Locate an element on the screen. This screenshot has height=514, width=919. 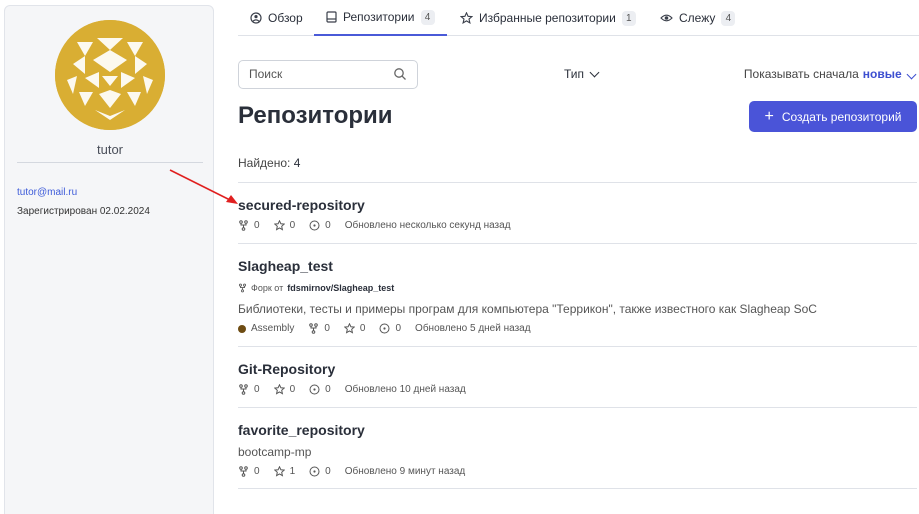
updated-time: Обновлено несколько секунд назад is located at coordinates (427, 225).